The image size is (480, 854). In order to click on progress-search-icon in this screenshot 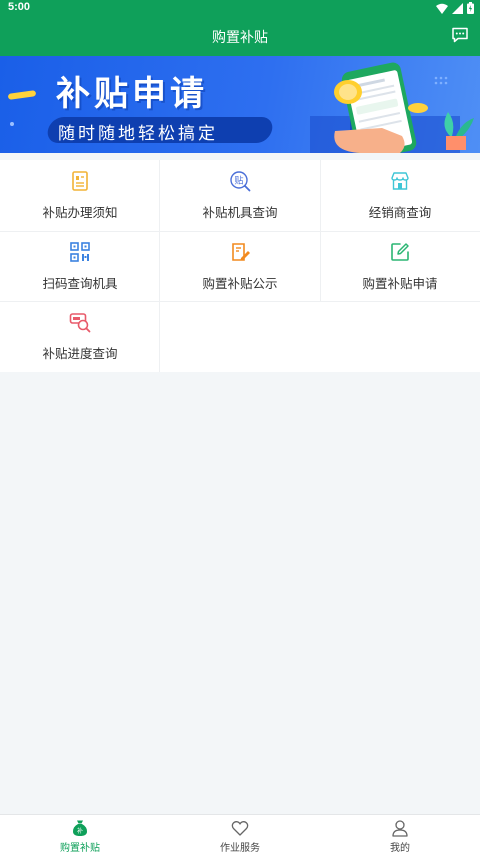, I will do `click(80, 323)`.